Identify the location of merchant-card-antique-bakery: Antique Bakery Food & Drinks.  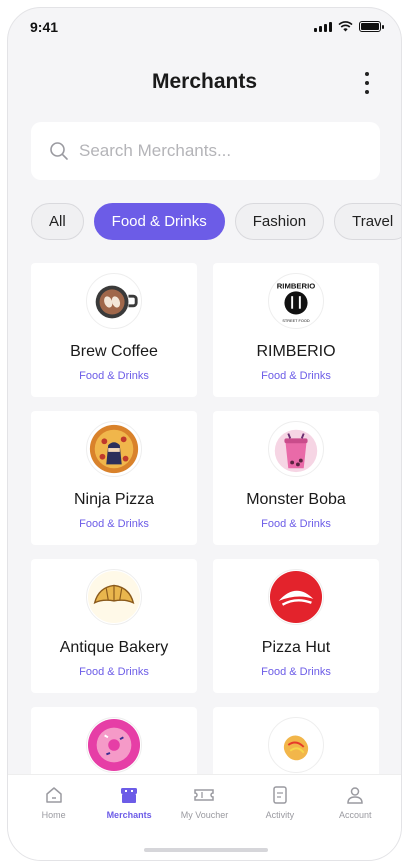
(114, 626).